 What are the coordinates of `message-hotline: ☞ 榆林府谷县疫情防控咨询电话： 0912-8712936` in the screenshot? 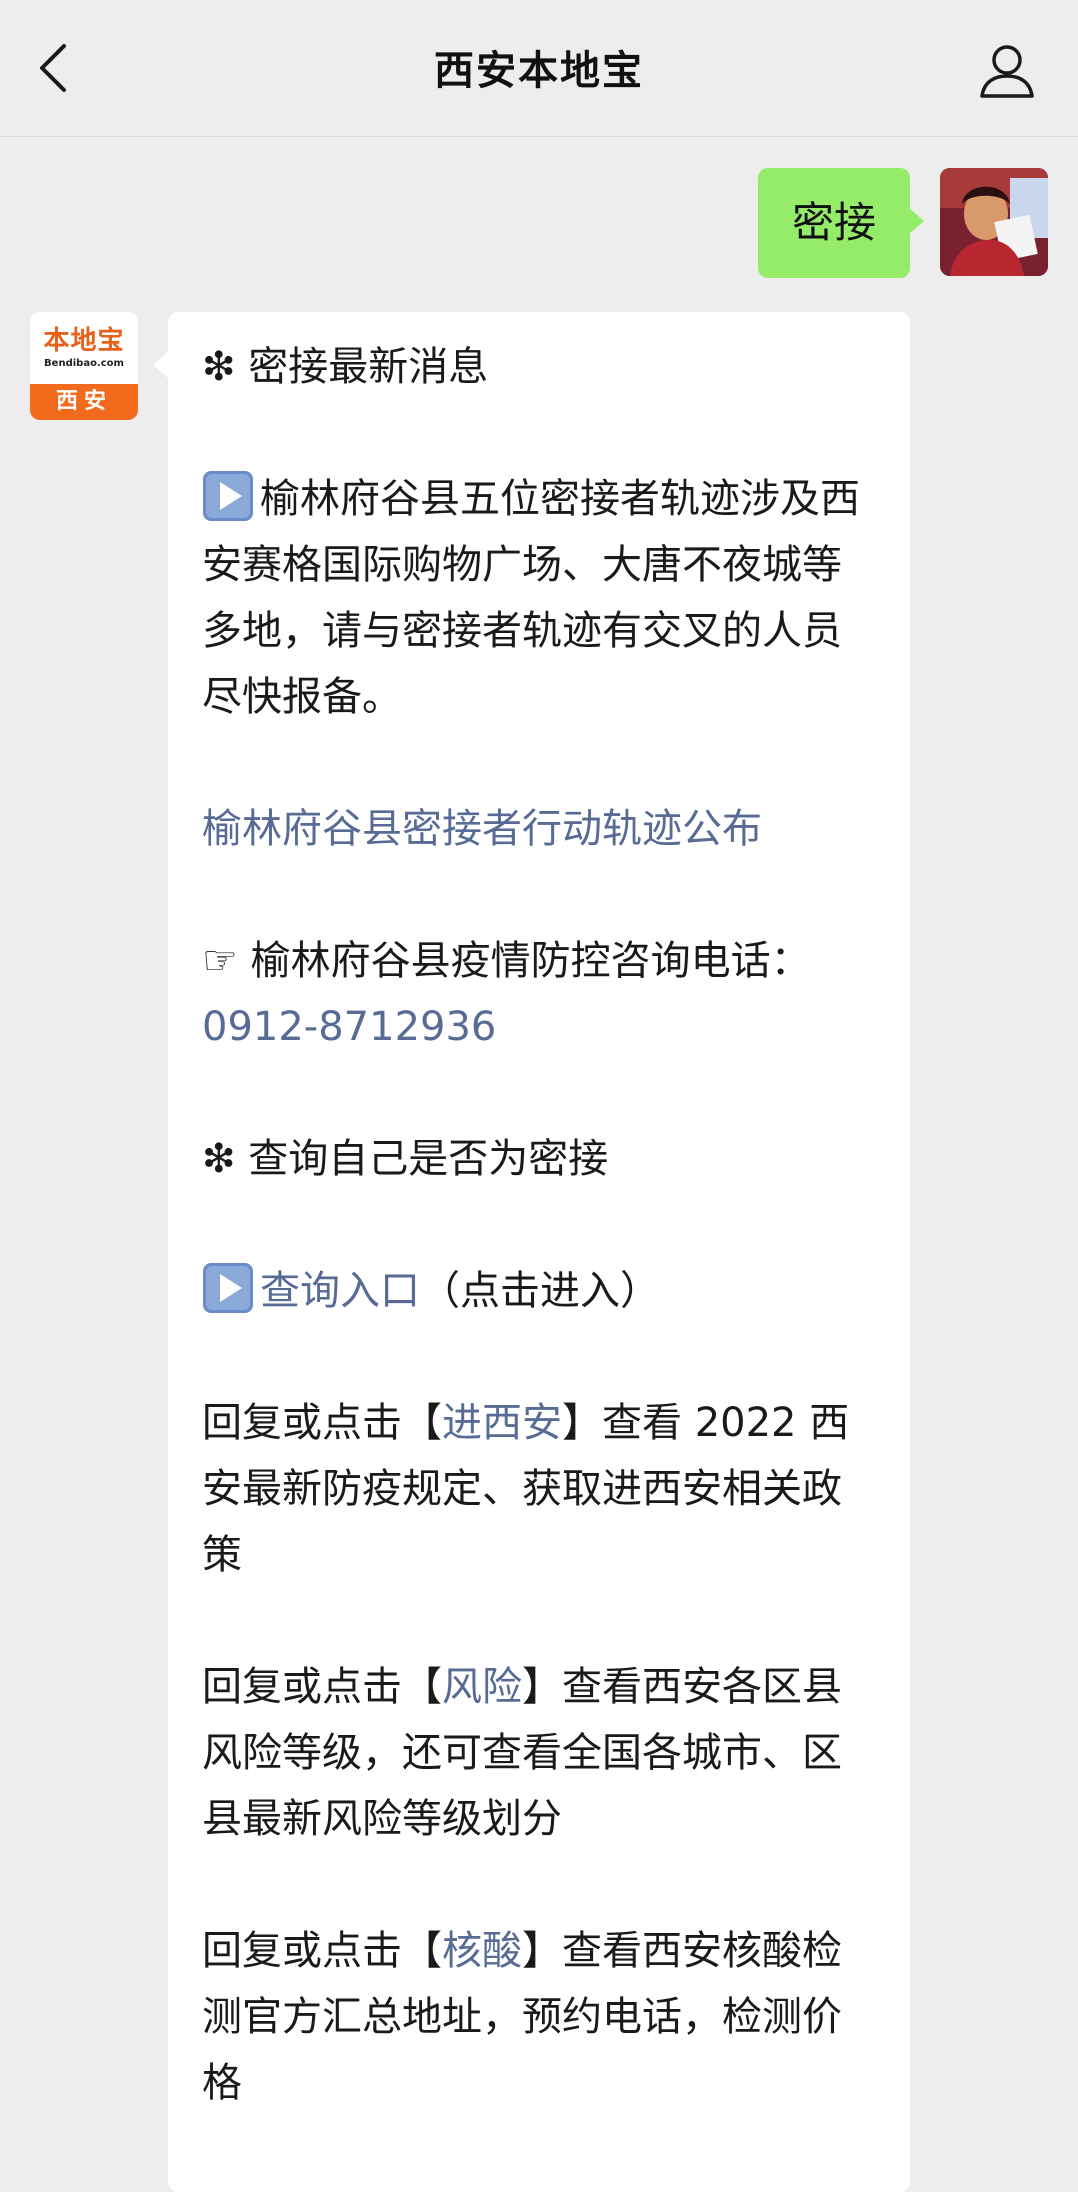 It's located at (541, 994).